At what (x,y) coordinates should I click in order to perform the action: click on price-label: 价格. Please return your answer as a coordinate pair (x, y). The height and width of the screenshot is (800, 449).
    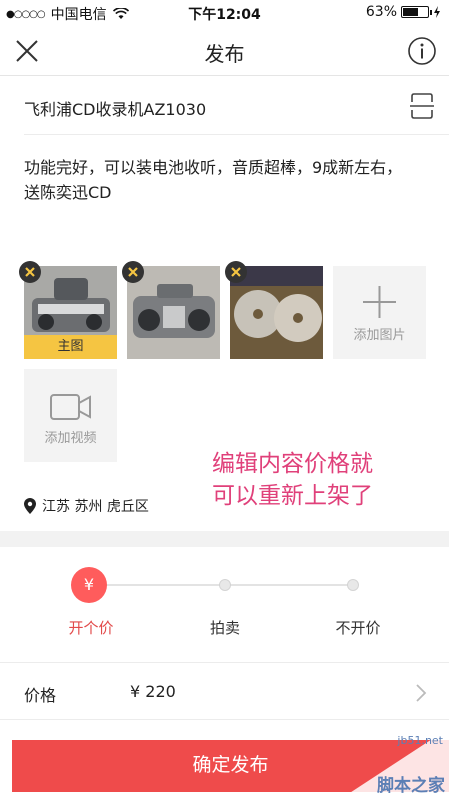
    Looking at the image, I should click on (40, 695).